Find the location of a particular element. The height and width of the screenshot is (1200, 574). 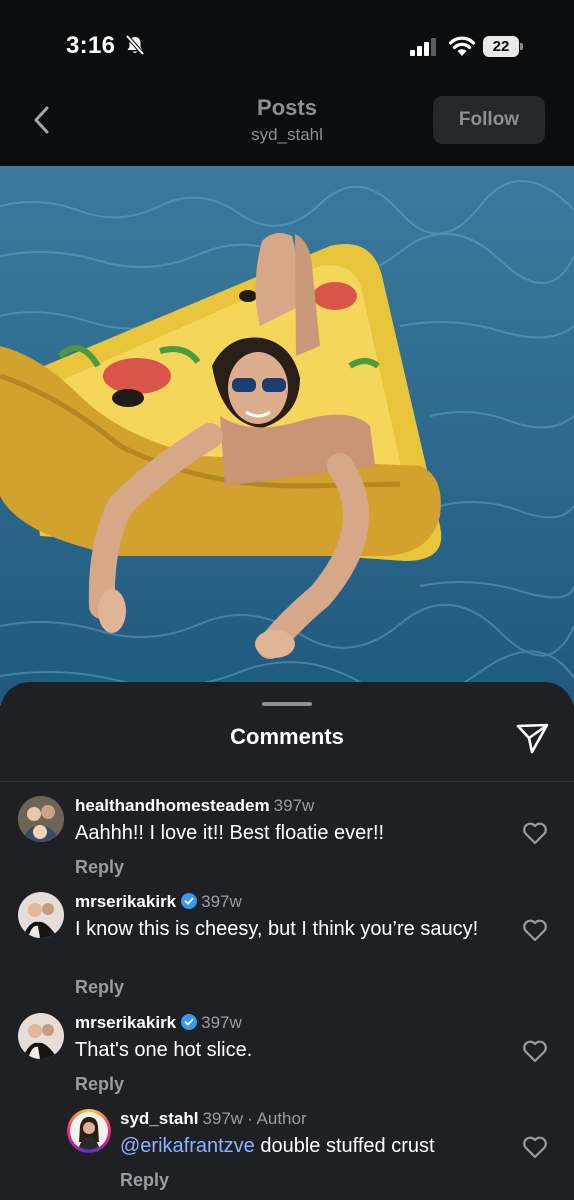

status-bar: 3:16 22 is located at coordinates (287, 45).